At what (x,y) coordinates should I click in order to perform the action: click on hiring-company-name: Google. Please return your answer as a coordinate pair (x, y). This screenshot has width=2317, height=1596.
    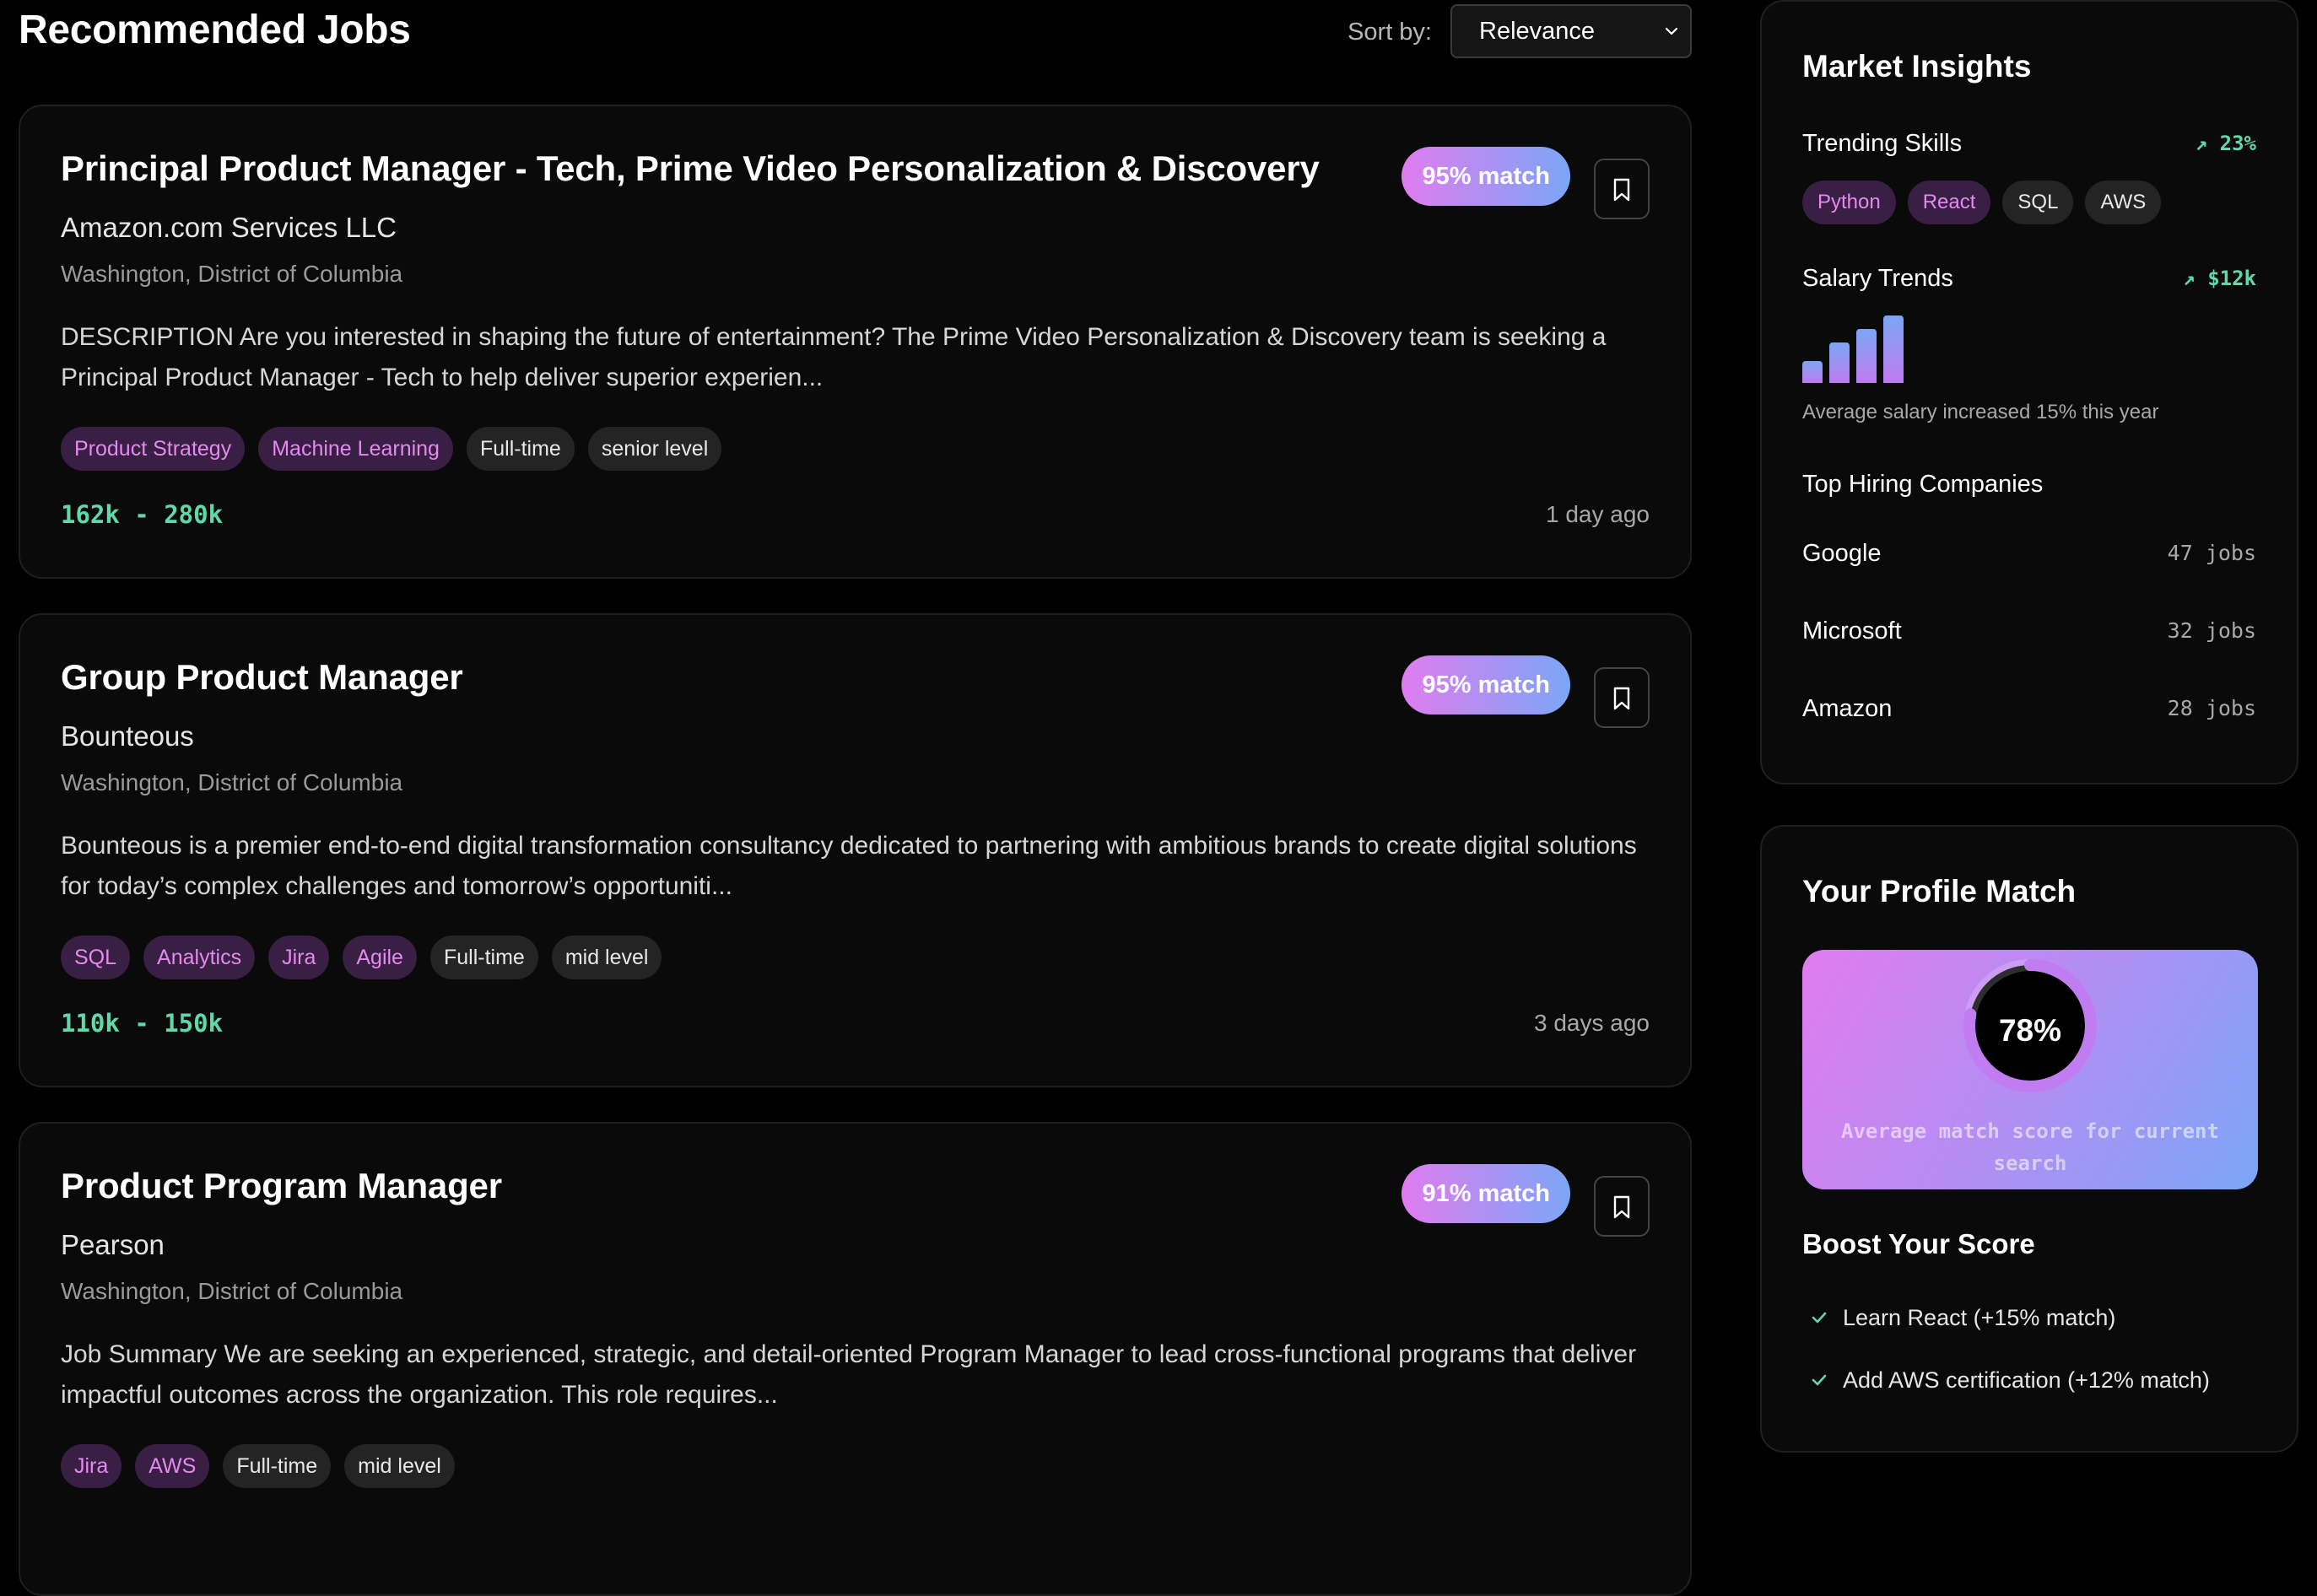
    Looking at the image, I should click on (1842, 553).